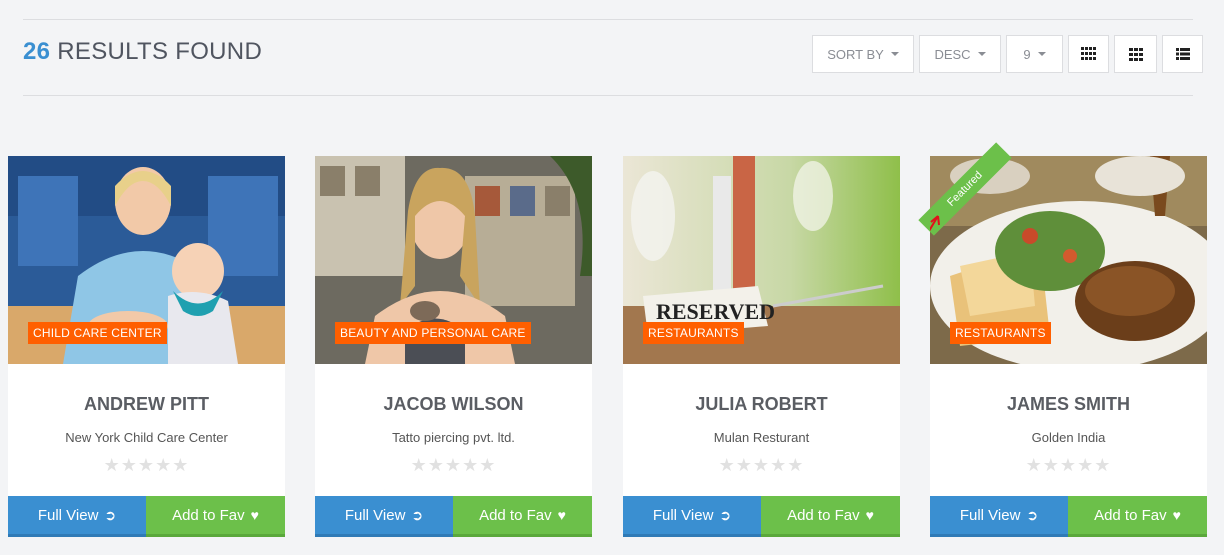 This screenshot has height=555, width=1224. What do you see at coordinates (1068, 404) in the screenshot?
I see `listing-name: JAMES SMITH` at bounding box center [1068, 404].